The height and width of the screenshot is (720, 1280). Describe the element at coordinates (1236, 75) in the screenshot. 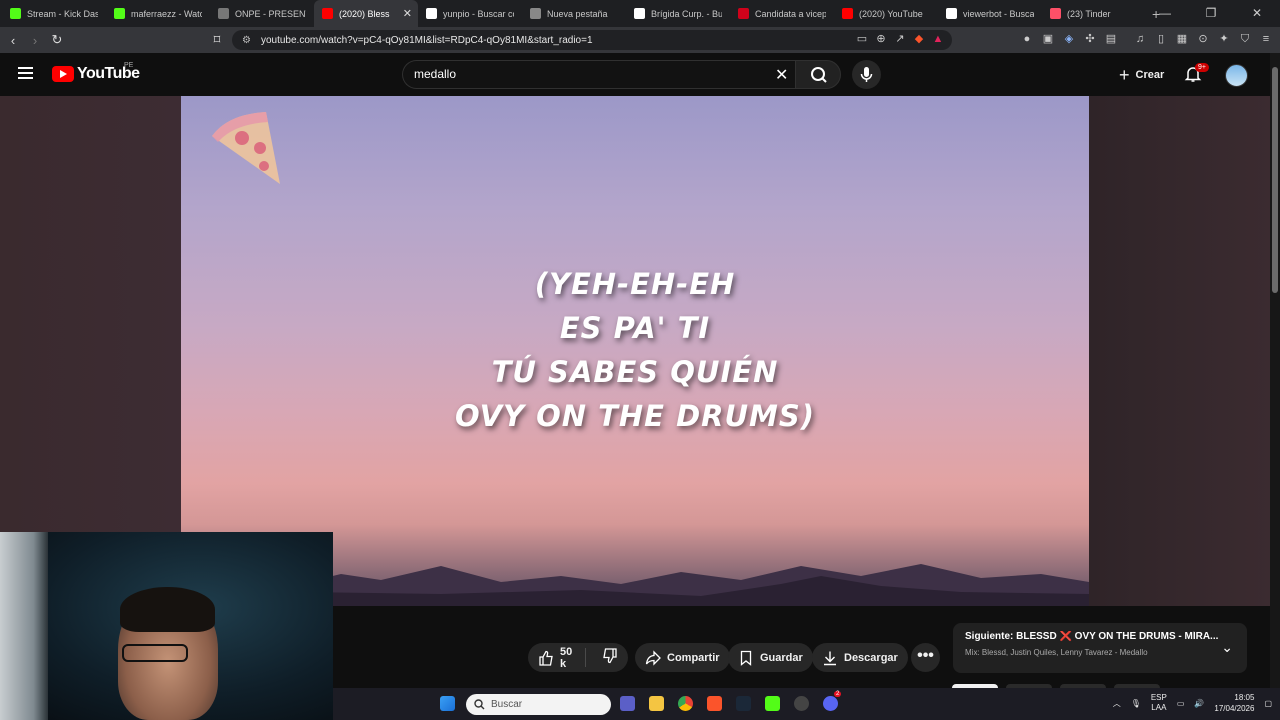

I see `account-avatar` at that location.